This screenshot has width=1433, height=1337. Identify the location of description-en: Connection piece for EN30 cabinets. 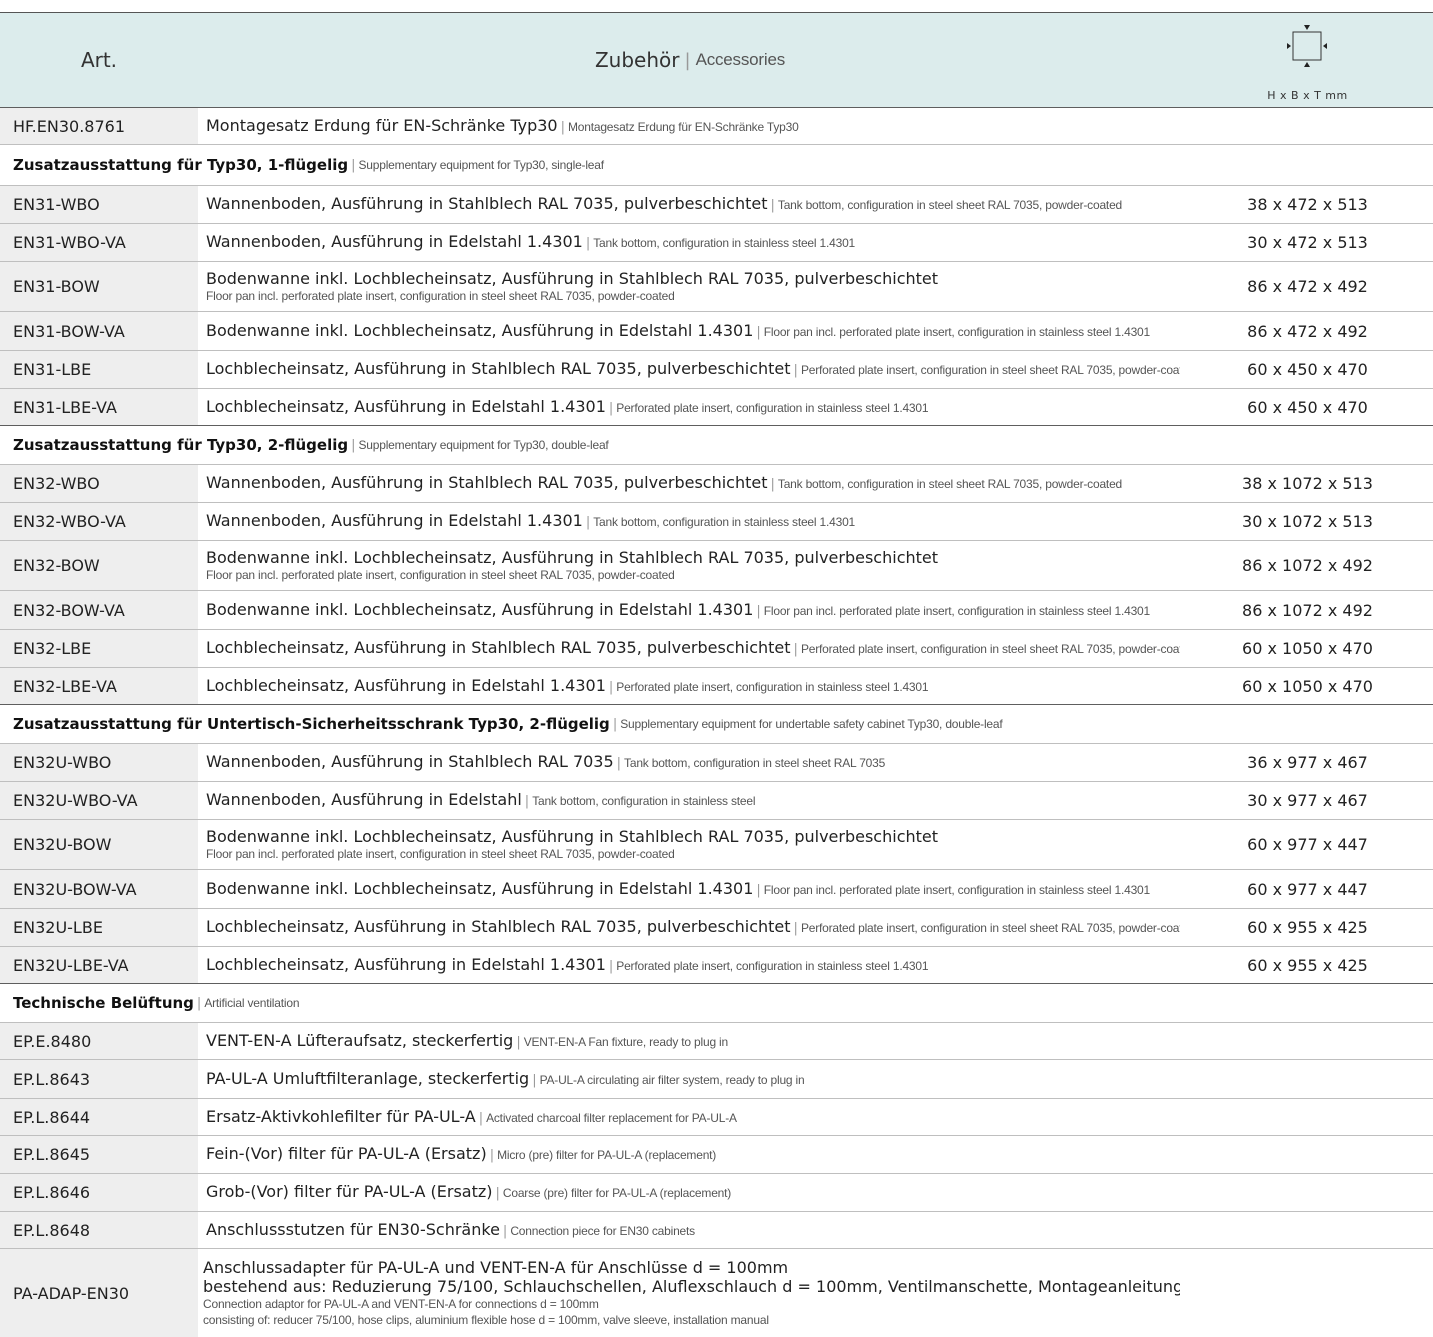
(602, 1230).